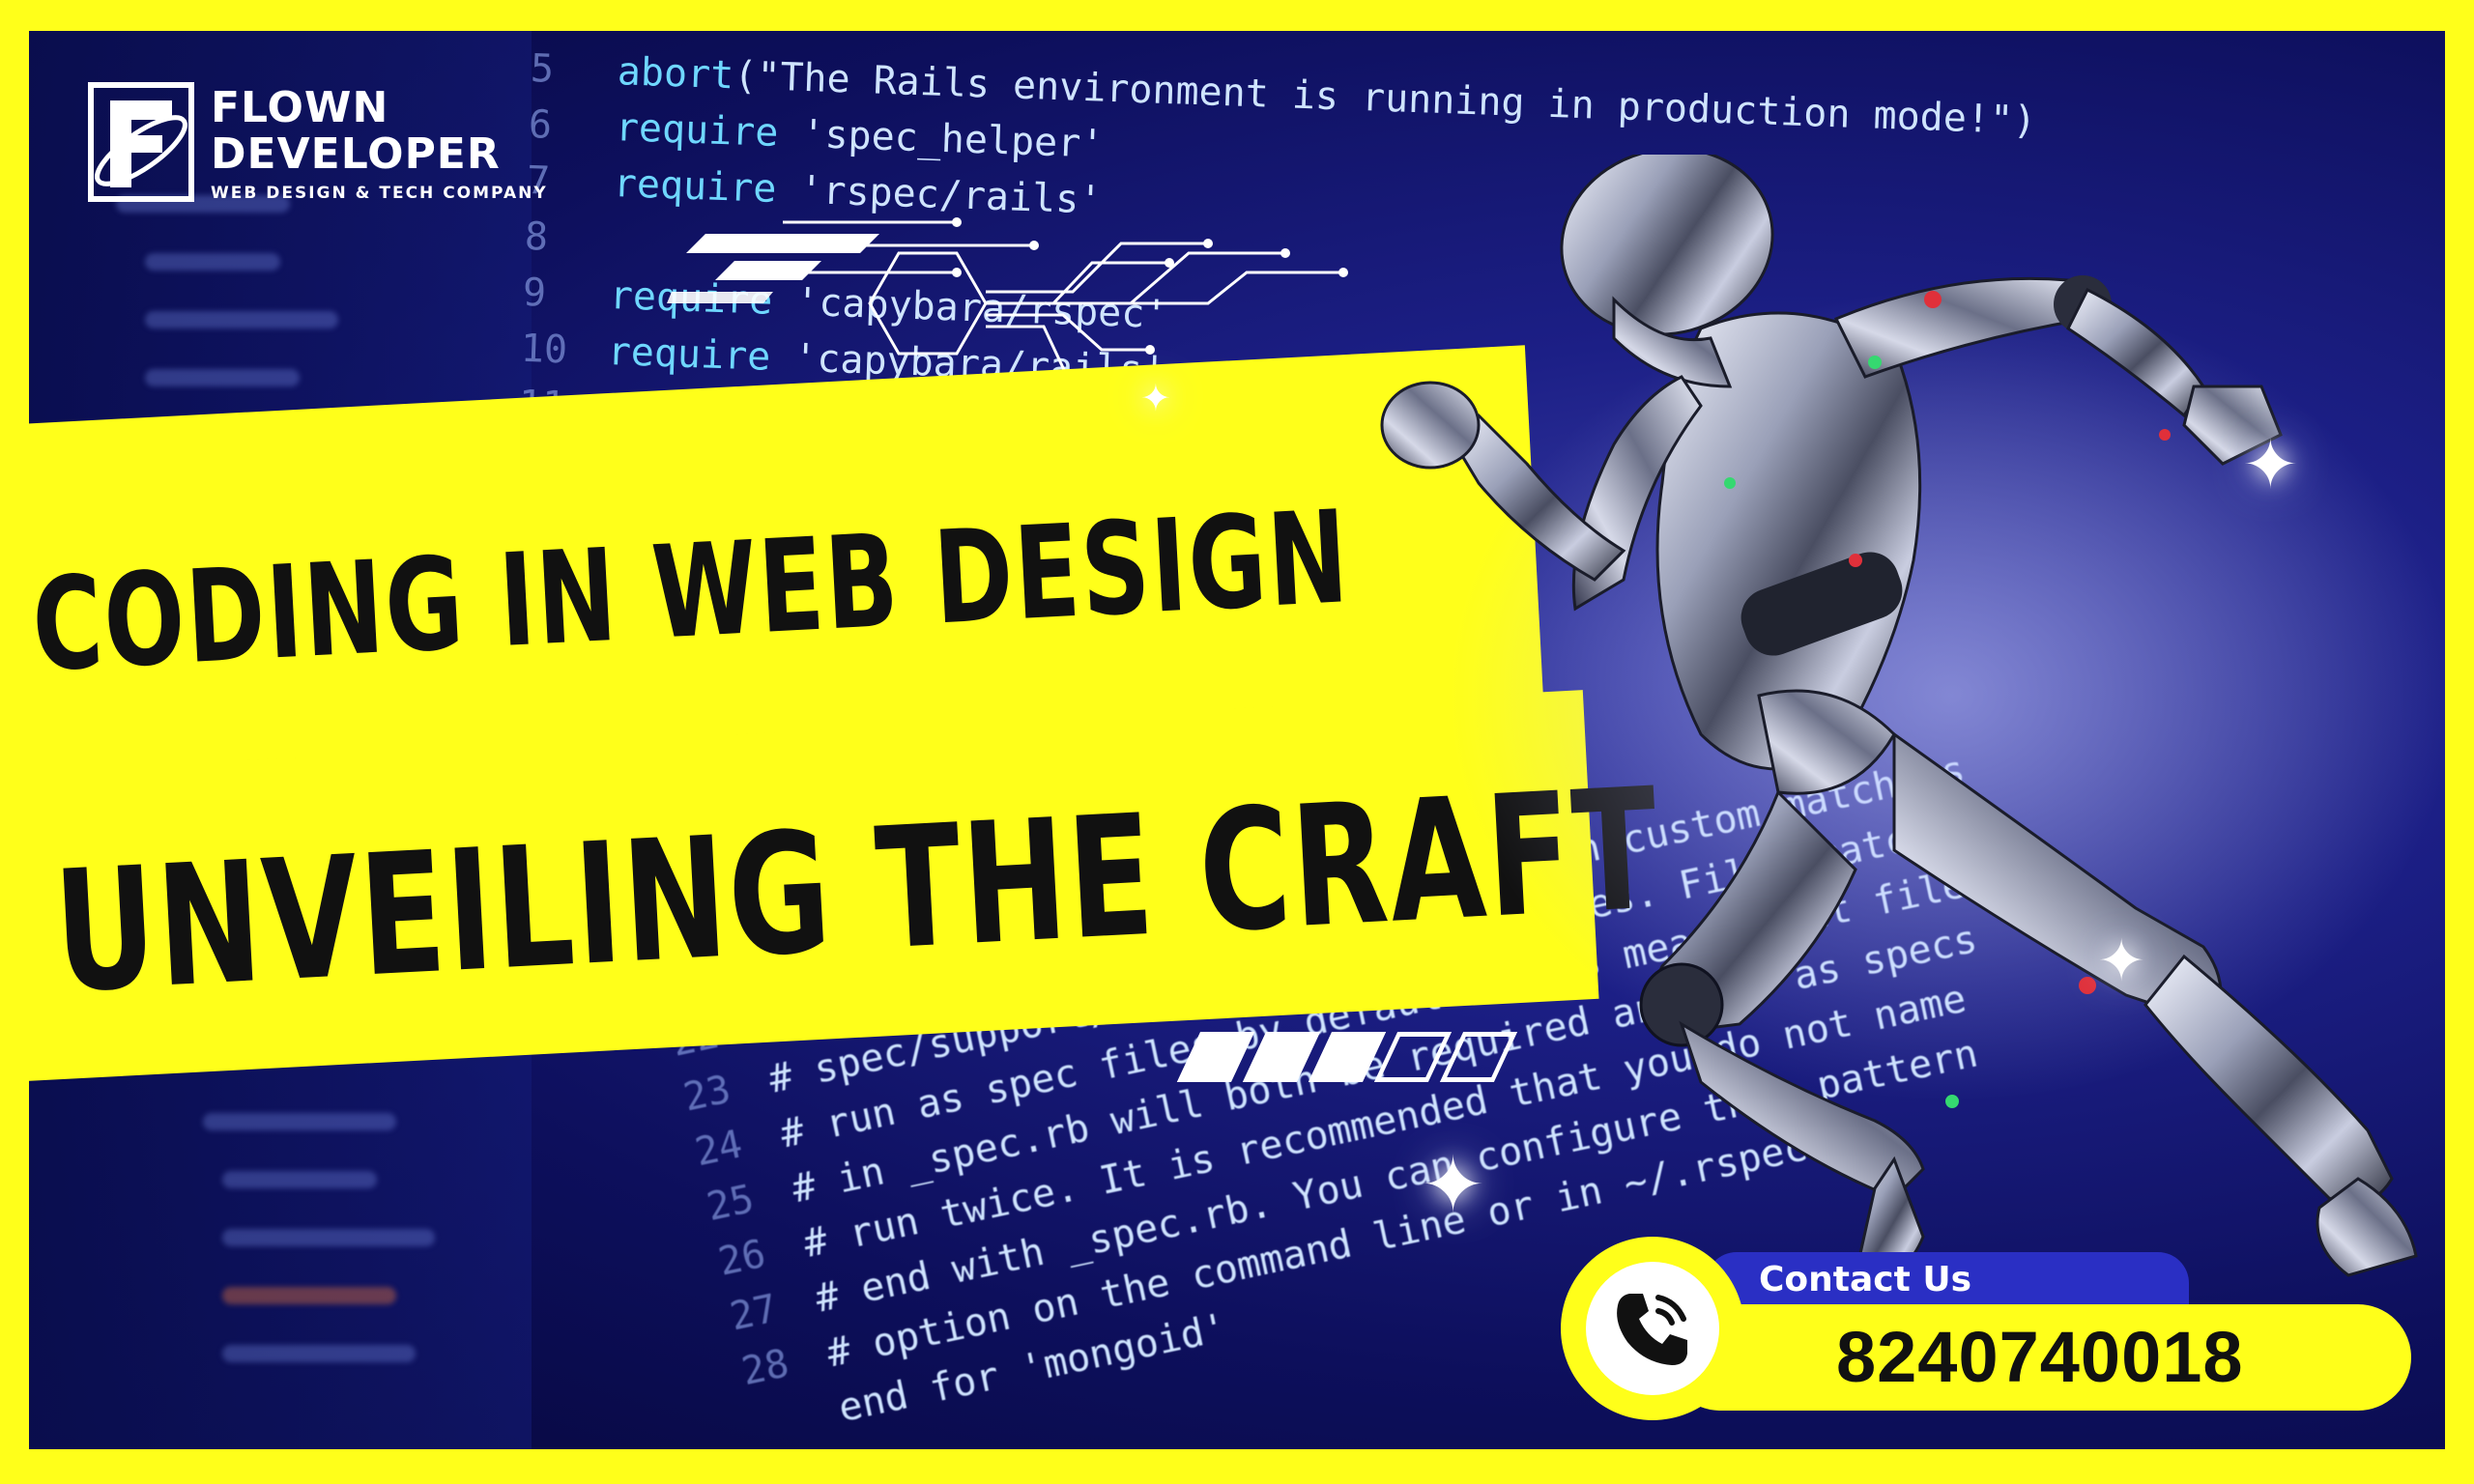  Describe the element at coordinates (800, 1430) in the screenshot. I see `line-number` at that location.